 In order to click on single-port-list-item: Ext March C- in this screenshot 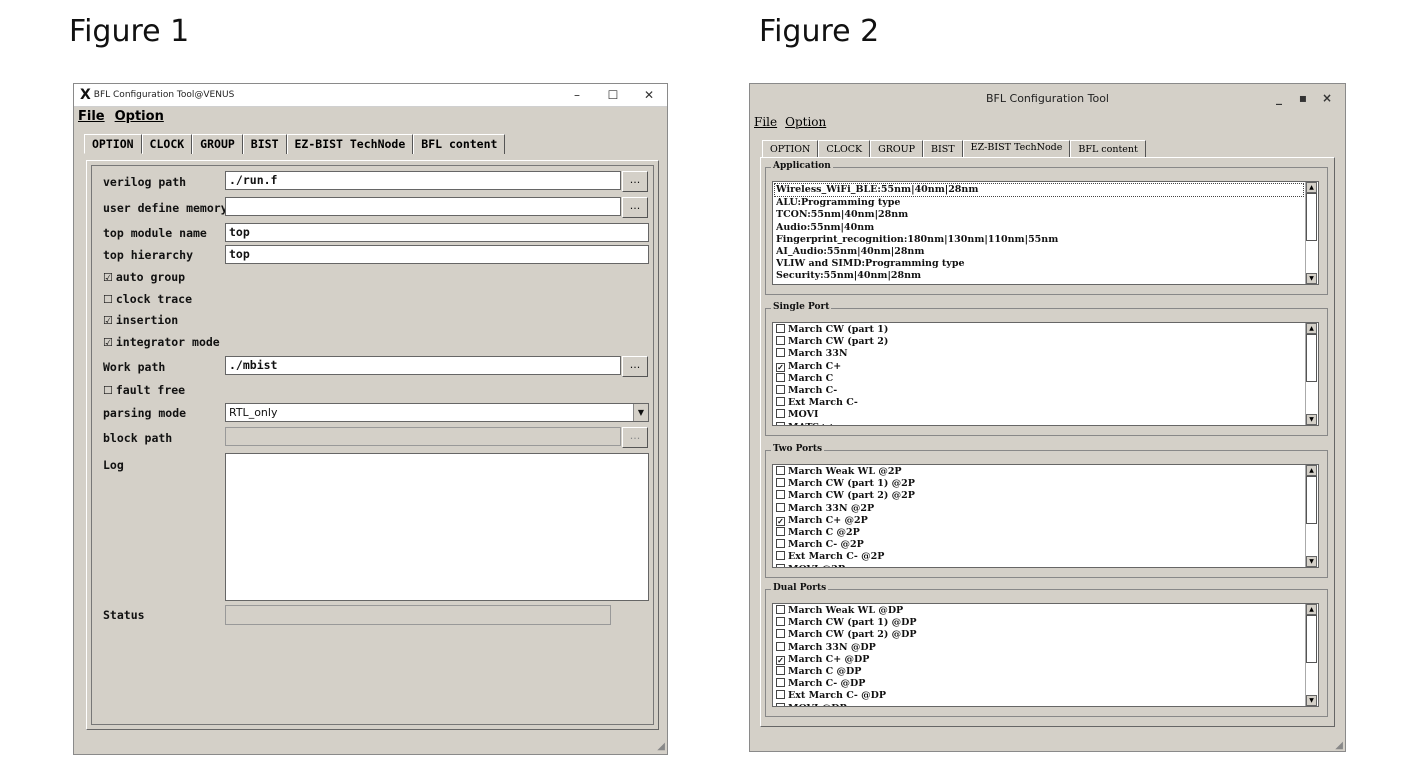, I will do `click(1040, 403)`.